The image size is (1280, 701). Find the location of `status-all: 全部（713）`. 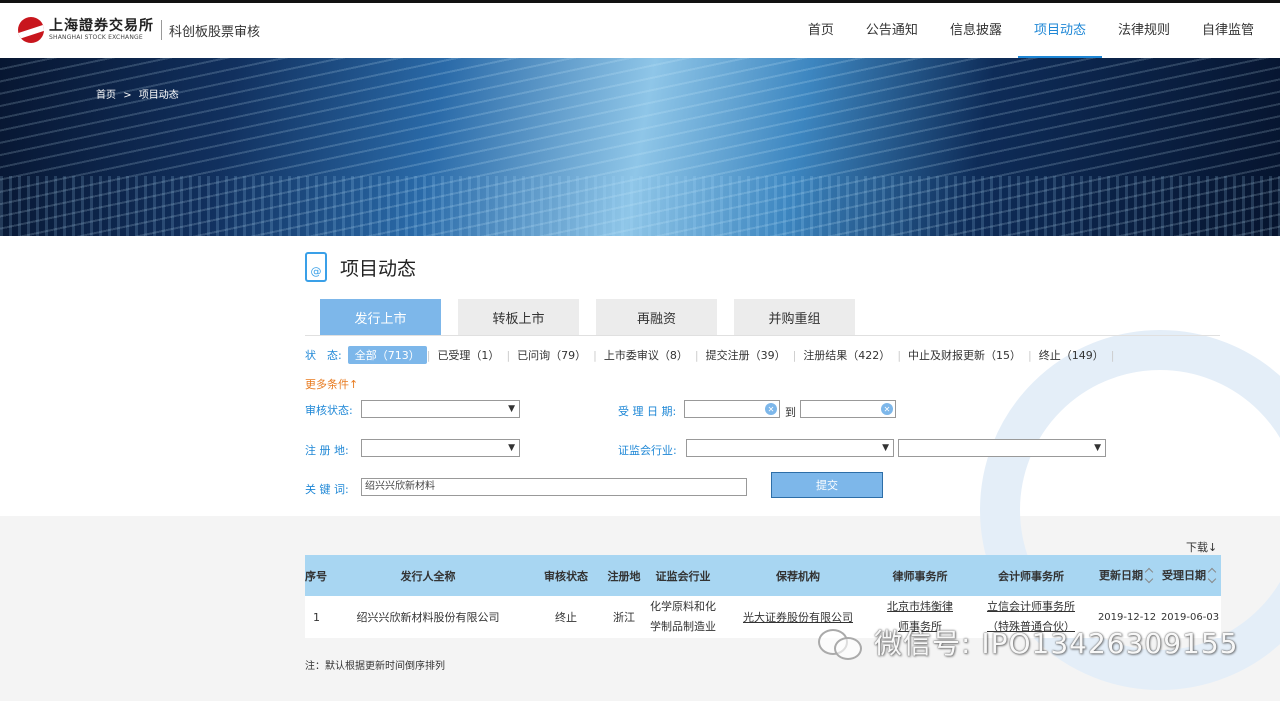

status-all: 全部（713） is located at coordinates (387, 355).